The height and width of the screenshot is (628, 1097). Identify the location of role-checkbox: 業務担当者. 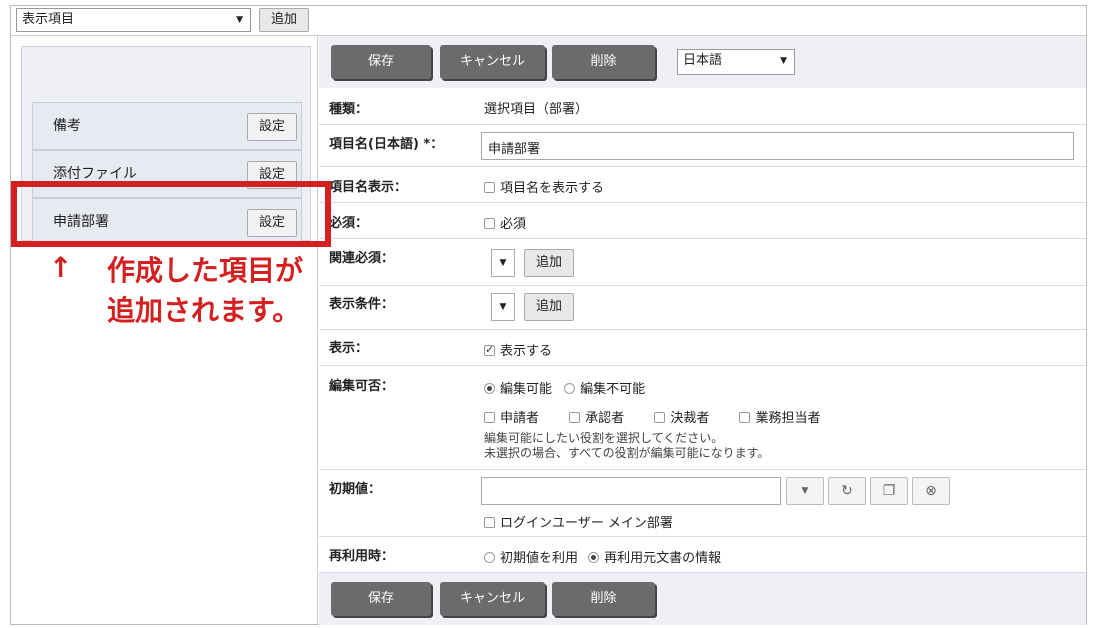
(779, 418).